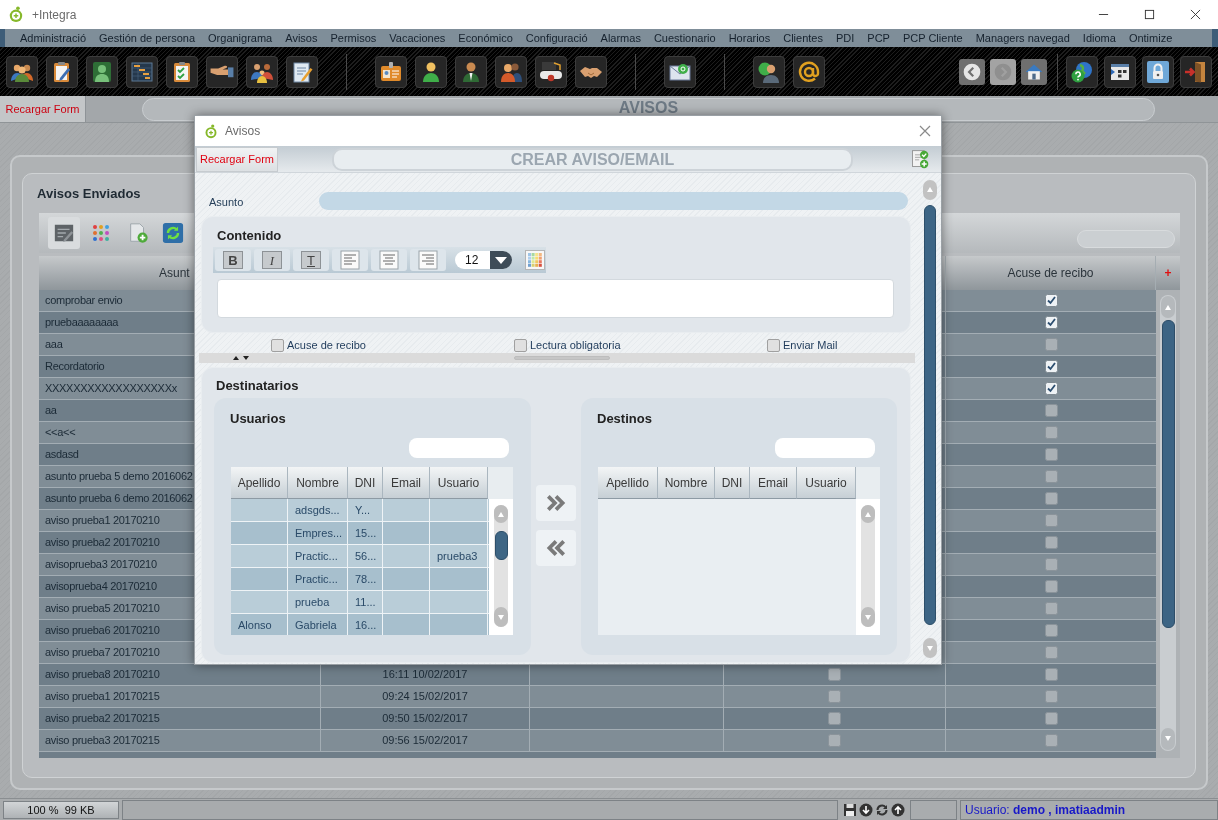 The image size is (1218, 820). I want to click on list-view-button, so click(64, 233).